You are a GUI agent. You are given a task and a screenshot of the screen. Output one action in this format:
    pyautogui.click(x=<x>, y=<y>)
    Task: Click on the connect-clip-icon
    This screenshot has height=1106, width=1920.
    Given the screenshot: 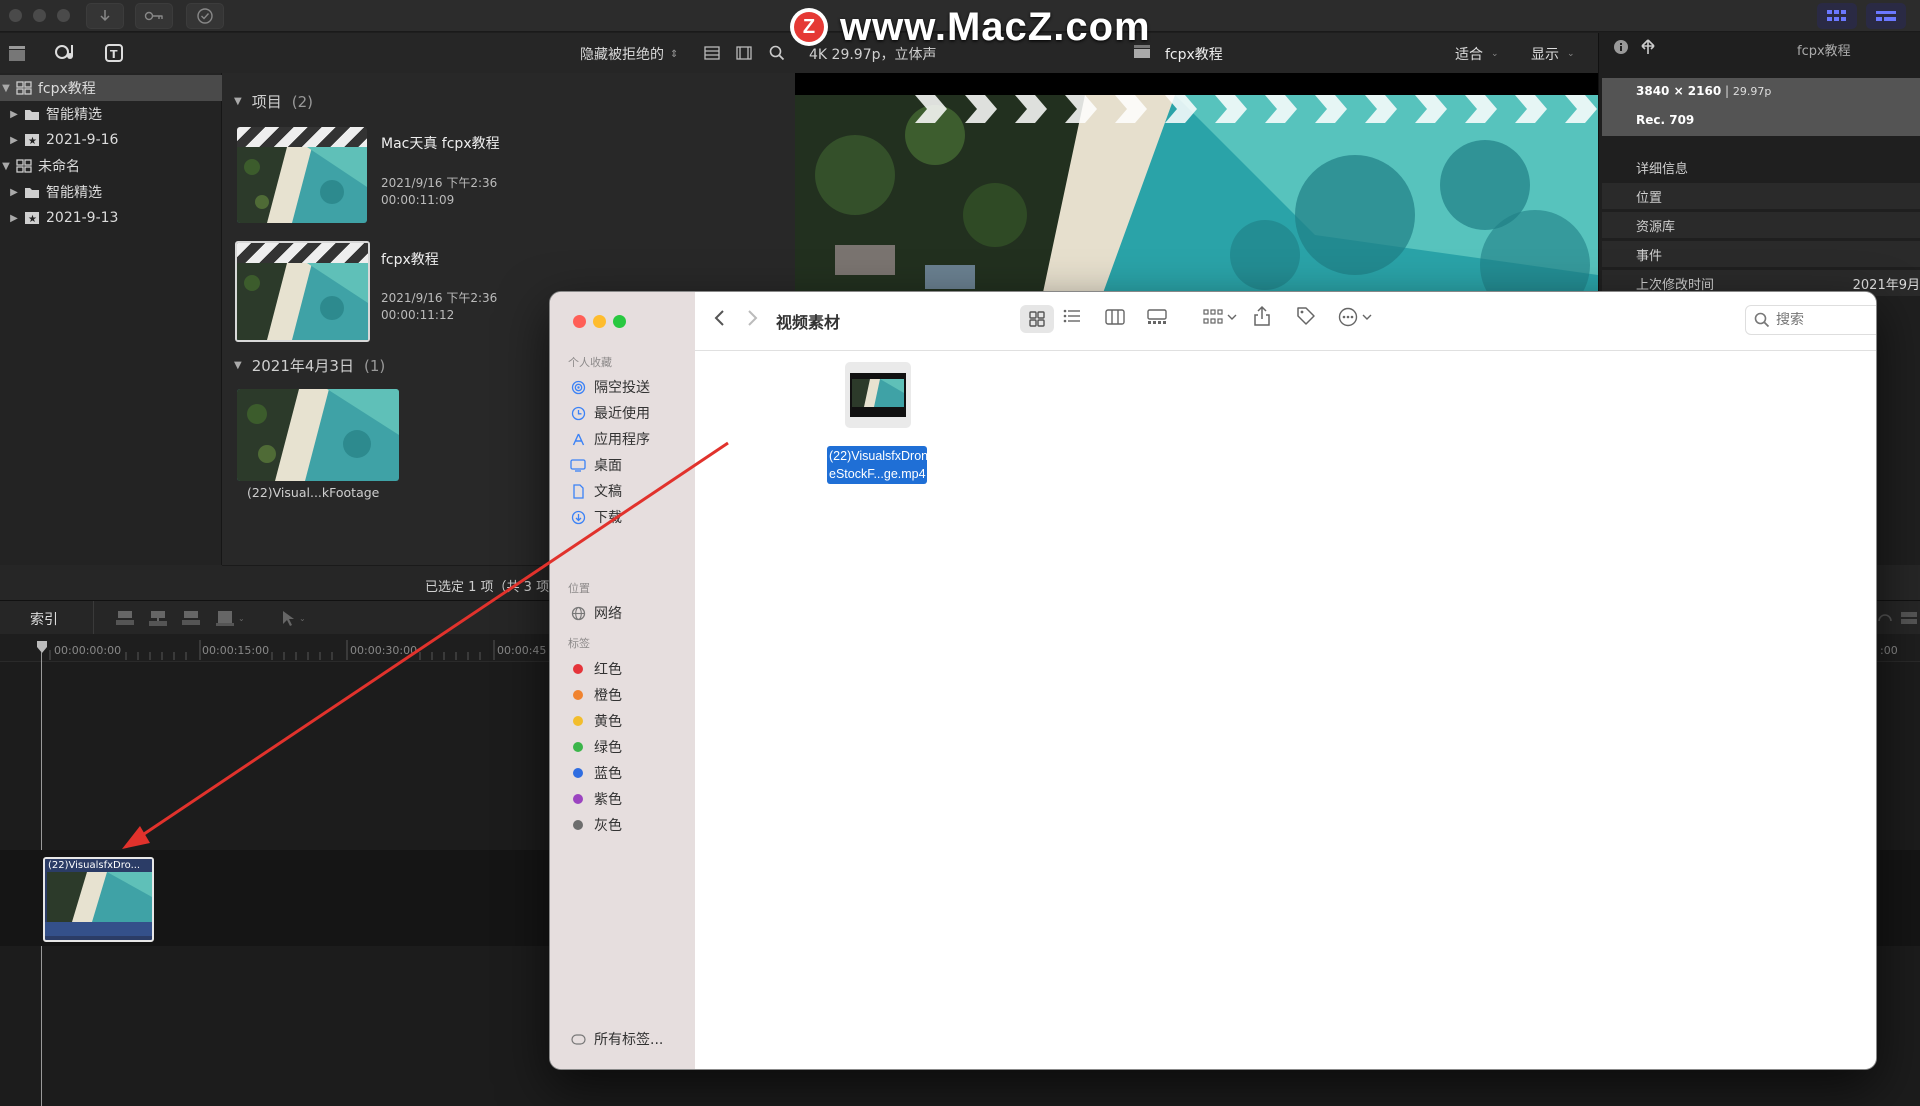 What is the action you would take?
    pyautogui.click(x=125, y=618)
    